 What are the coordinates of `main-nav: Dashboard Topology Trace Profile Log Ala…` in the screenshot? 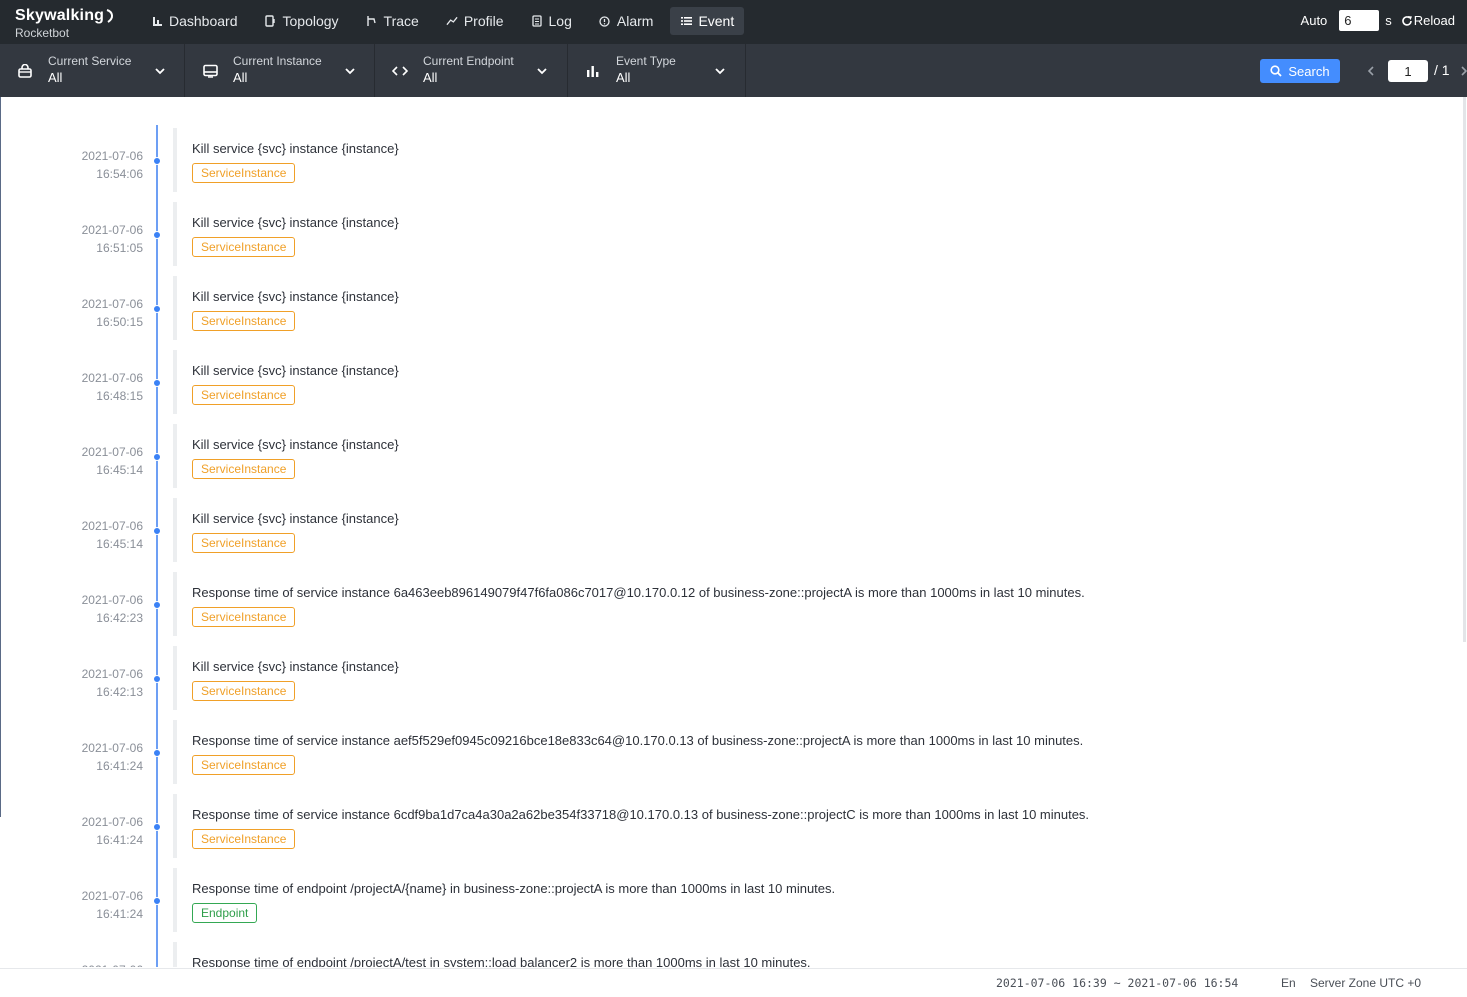 It's located at (446, 21).